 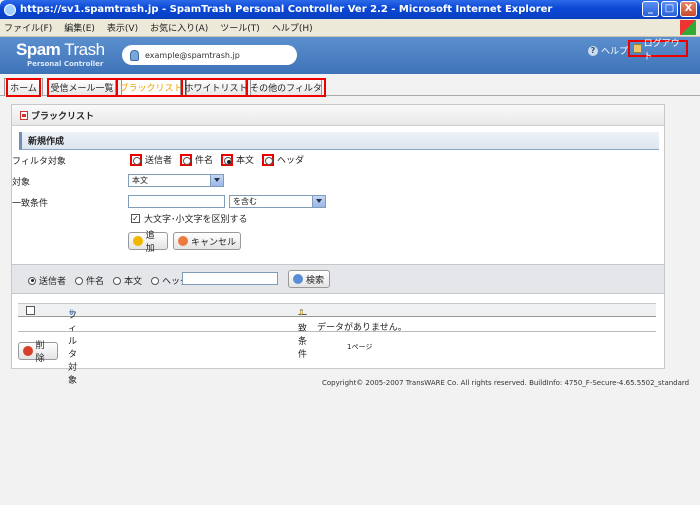 I want to click on menu-view: 表示(V), so click(x=122, y=27).